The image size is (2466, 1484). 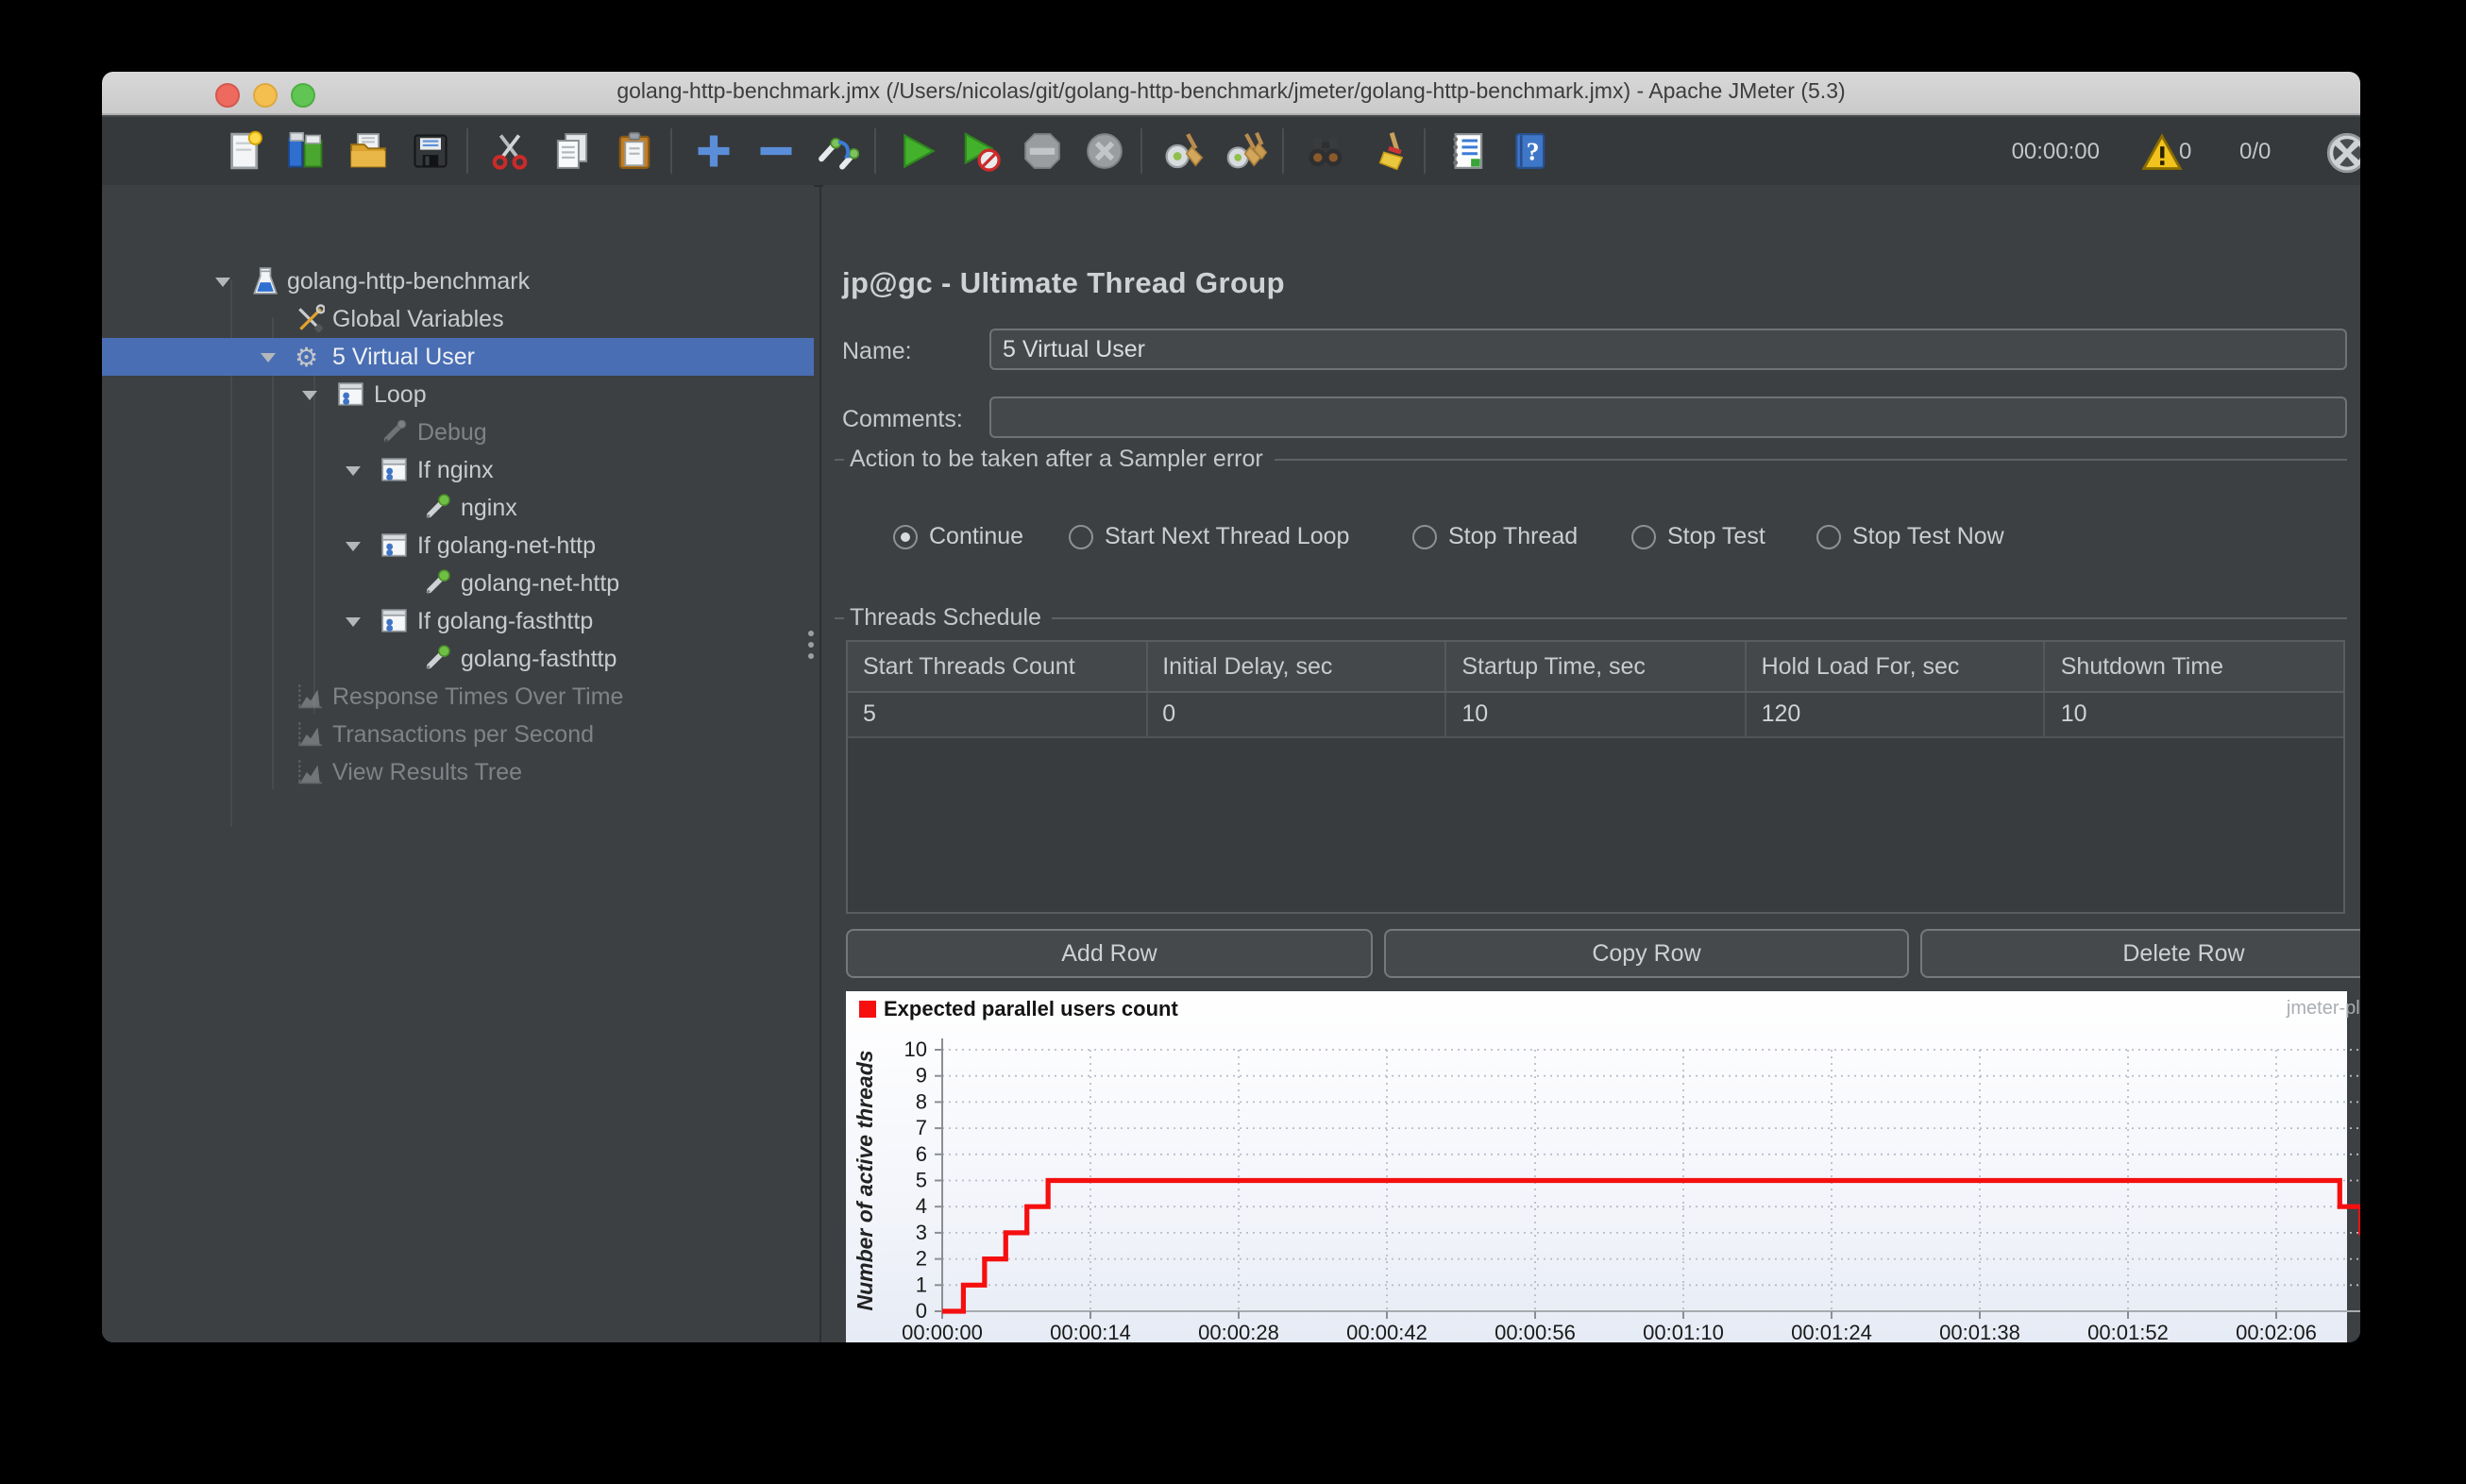 What do you see at coordinates (458, 546) in the screenshot?
I see `tree-item-if-golang-net-http: If golang-net-http` at bounding box center [458, 546].